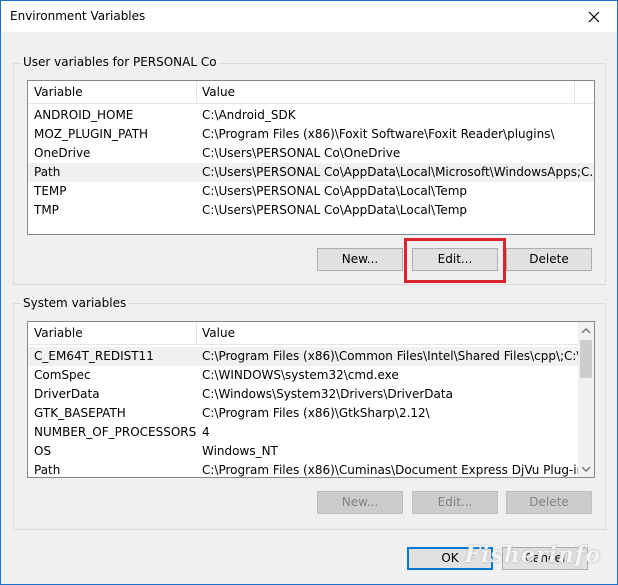 This screenshot has height=585, width=618. What do you see at coordinates (62, 153) in the screenshot?
I see `variable-name: OneDrive` at bounding box center [62, 153].